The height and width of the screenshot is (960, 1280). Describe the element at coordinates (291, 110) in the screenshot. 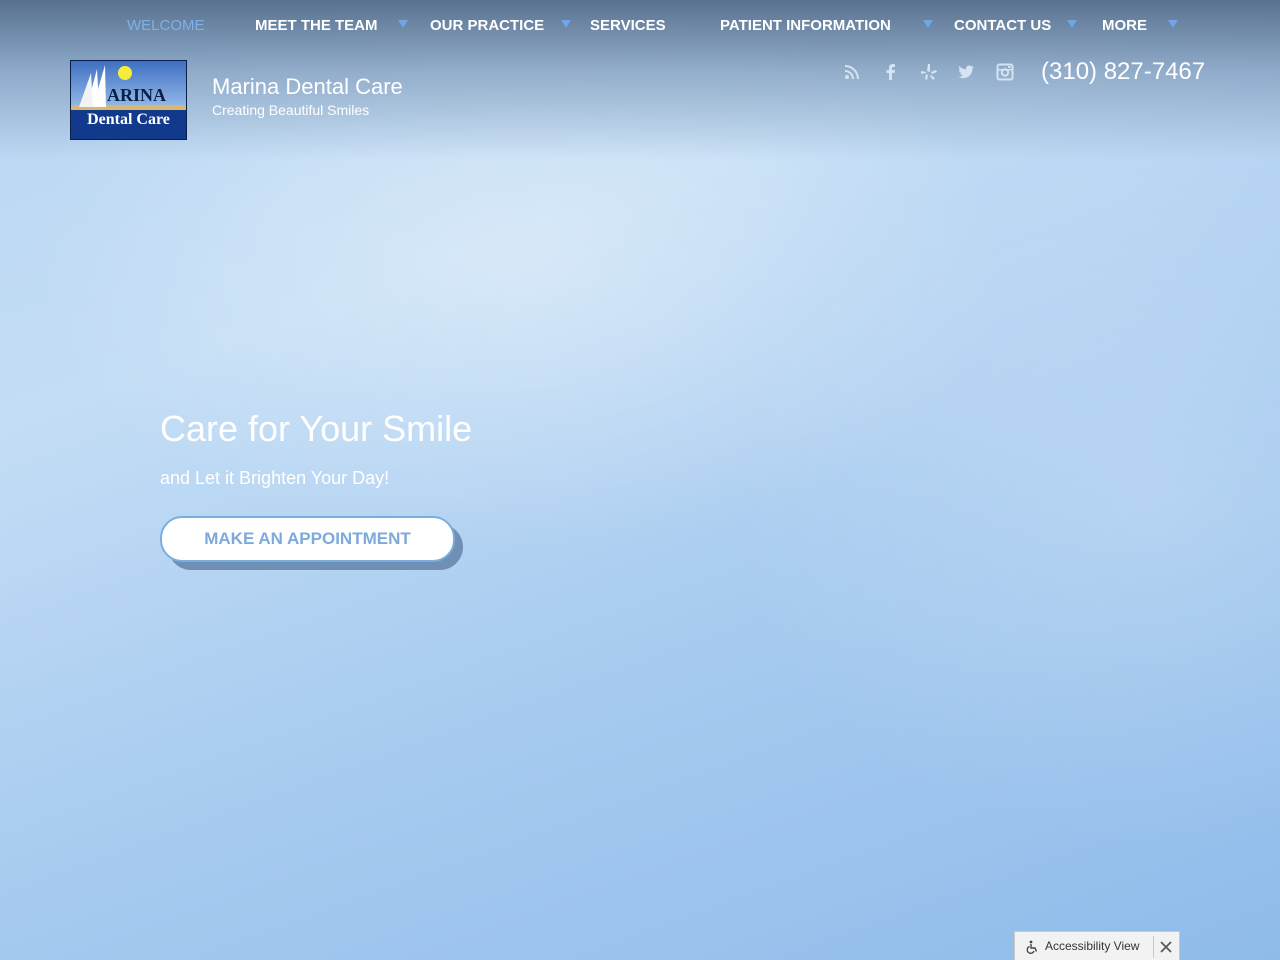

I see `site-tagline: Creating Beautiful Smiles` at that location.